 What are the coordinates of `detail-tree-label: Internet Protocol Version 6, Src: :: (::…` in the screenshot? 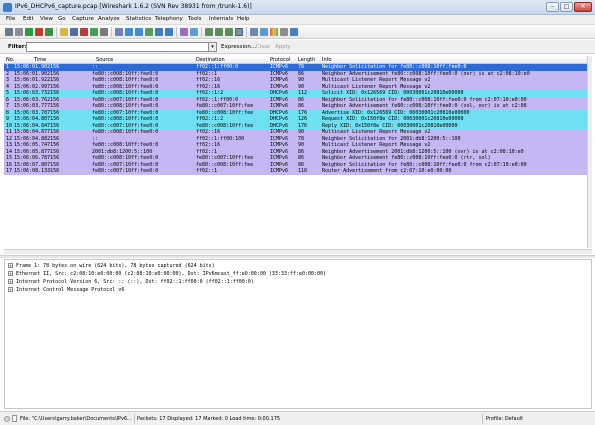 It's located at (135, 282).